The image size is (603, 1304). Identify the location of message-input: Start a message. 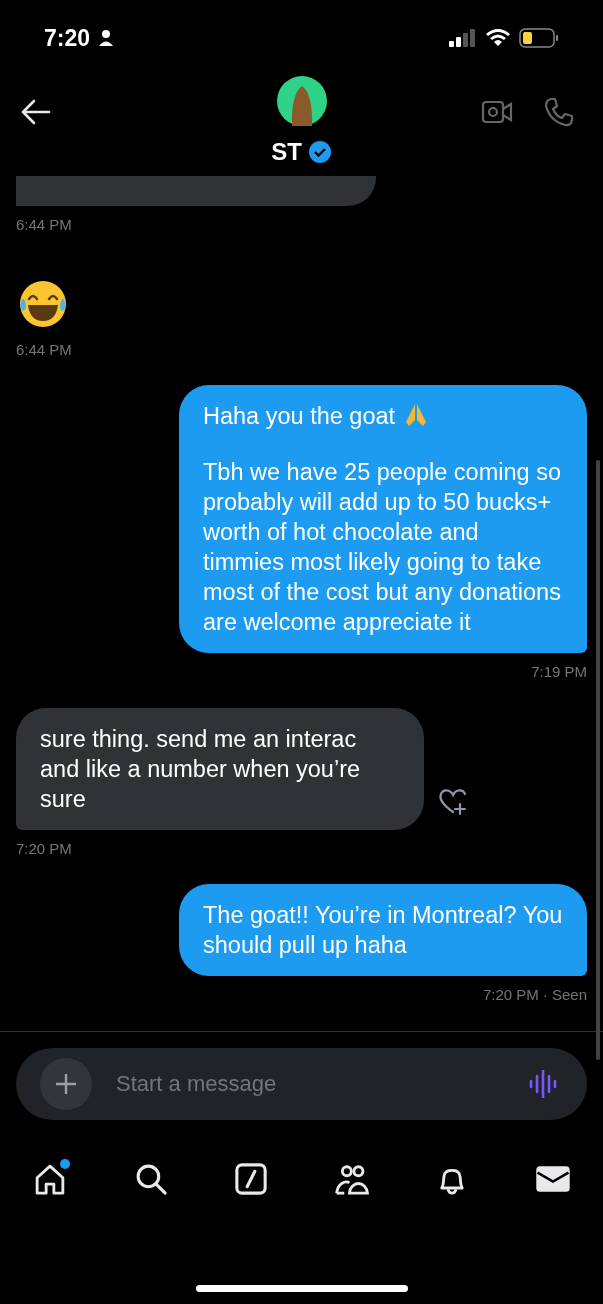
(322, 1083).